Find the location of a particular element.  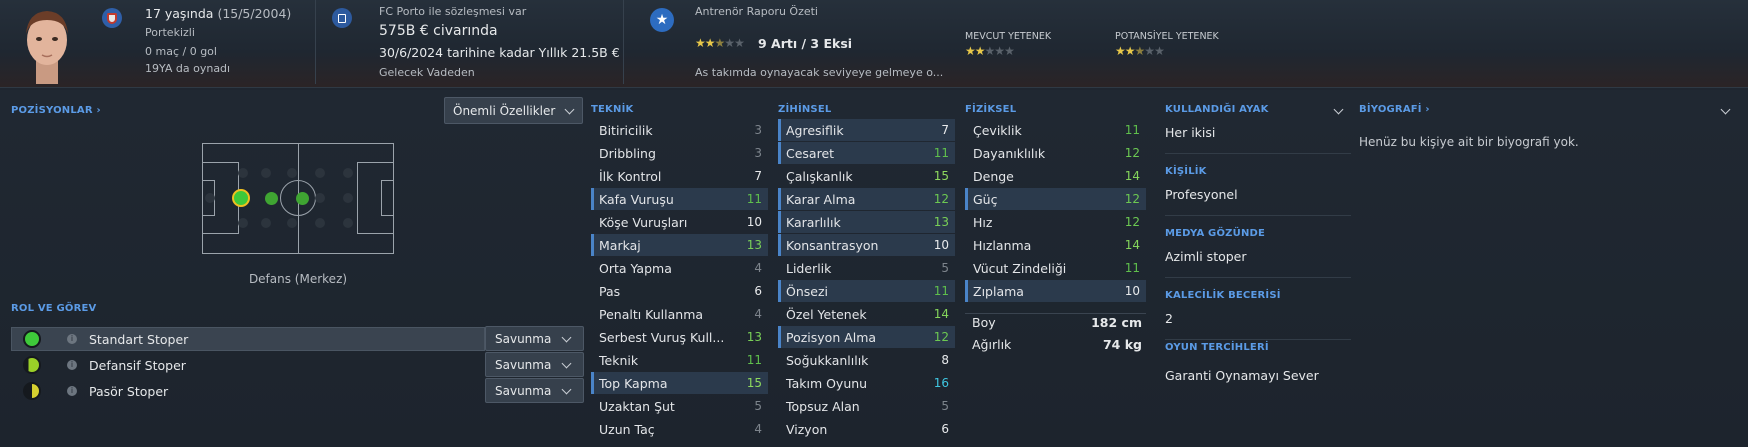

attribute-value: 13 is located at coordinates (754, 337).